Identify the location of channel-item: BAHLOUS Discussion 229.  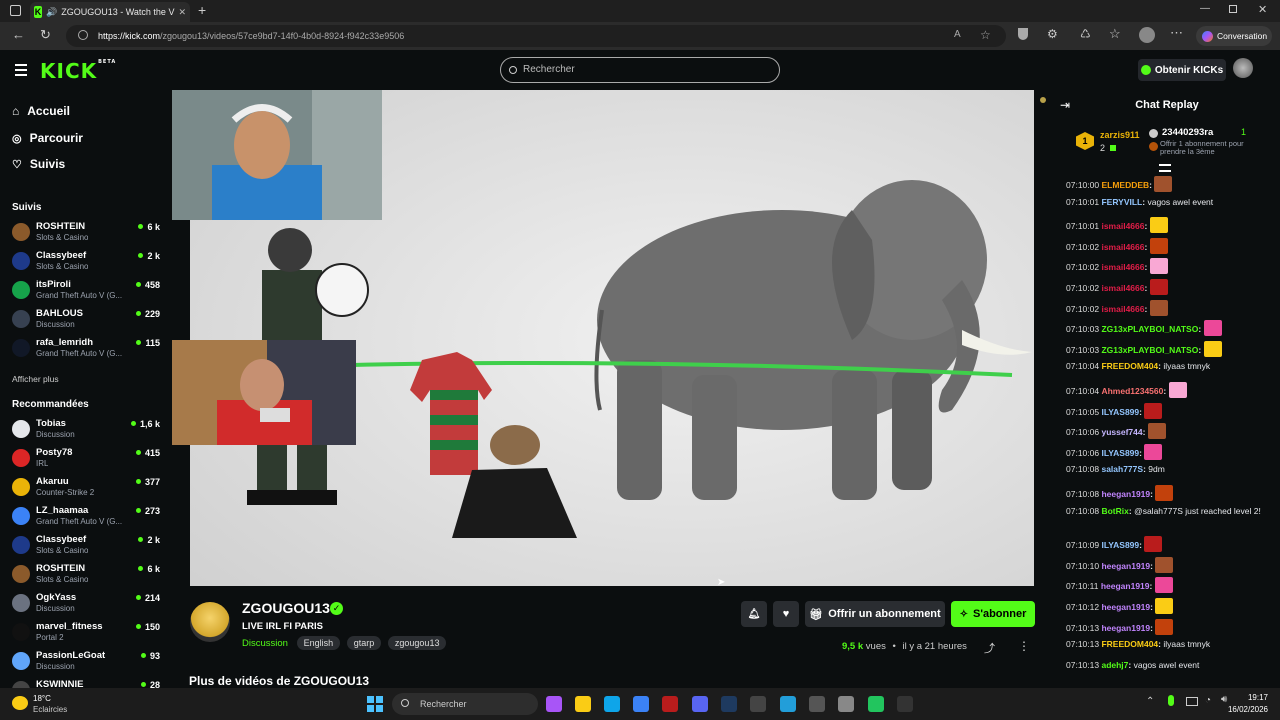
(86, 321).